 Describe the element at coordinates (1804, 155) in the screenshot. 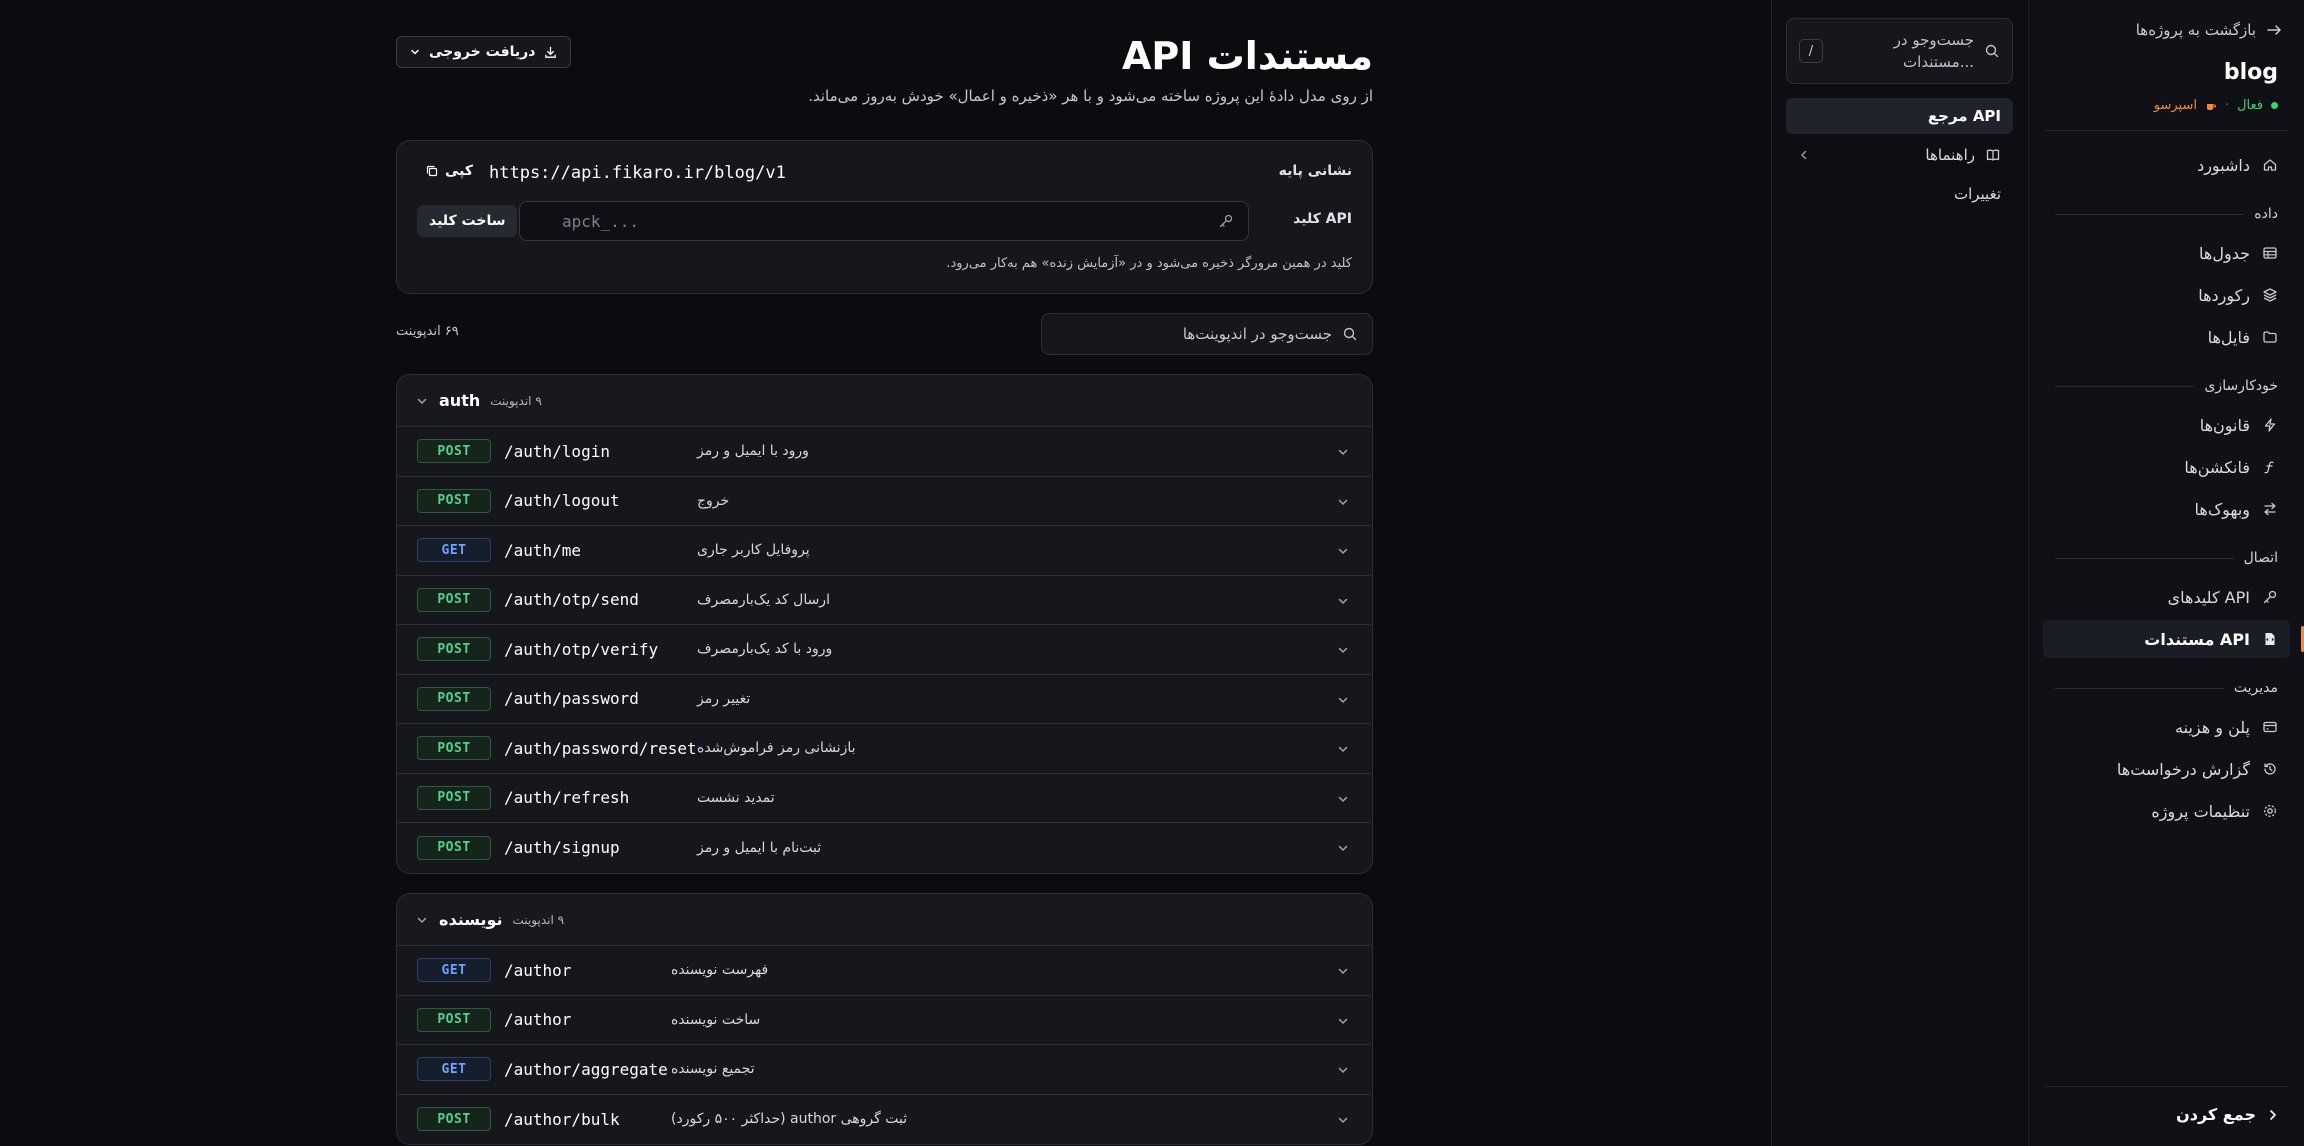

I see `chevron-left-icon` at that location.